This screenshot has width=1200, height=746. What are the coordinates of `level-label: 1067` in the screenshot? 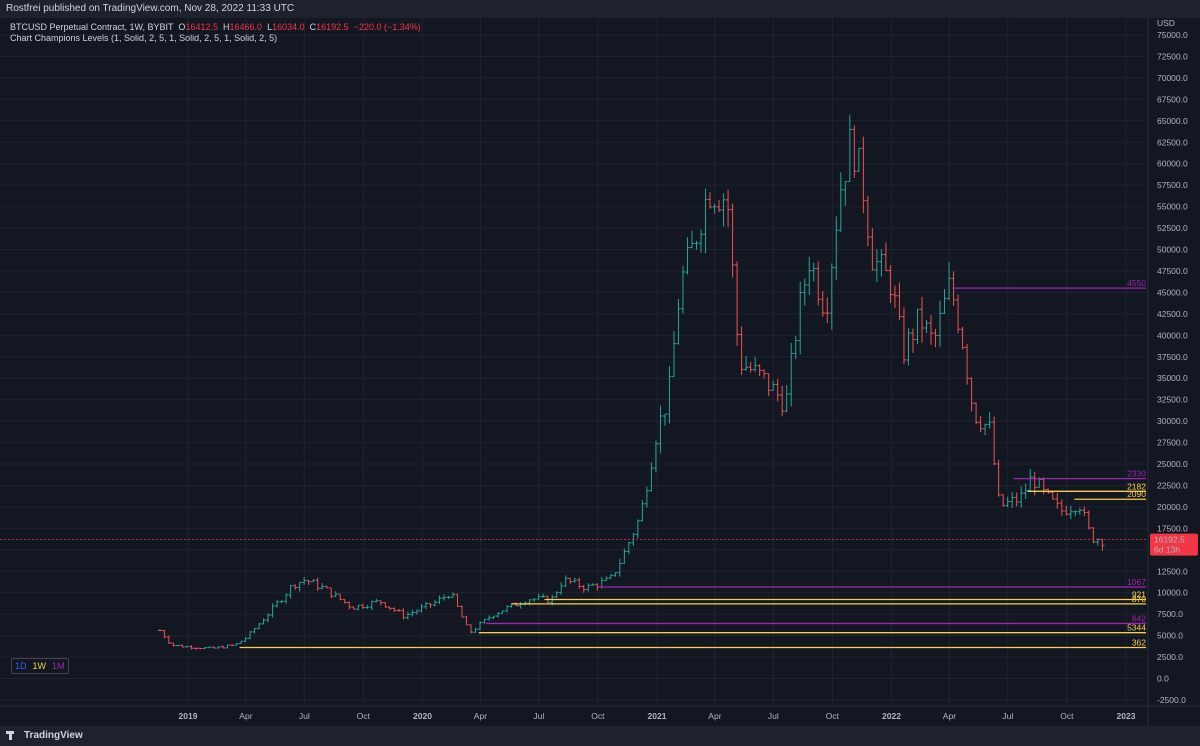 It's located at (1136, 582).